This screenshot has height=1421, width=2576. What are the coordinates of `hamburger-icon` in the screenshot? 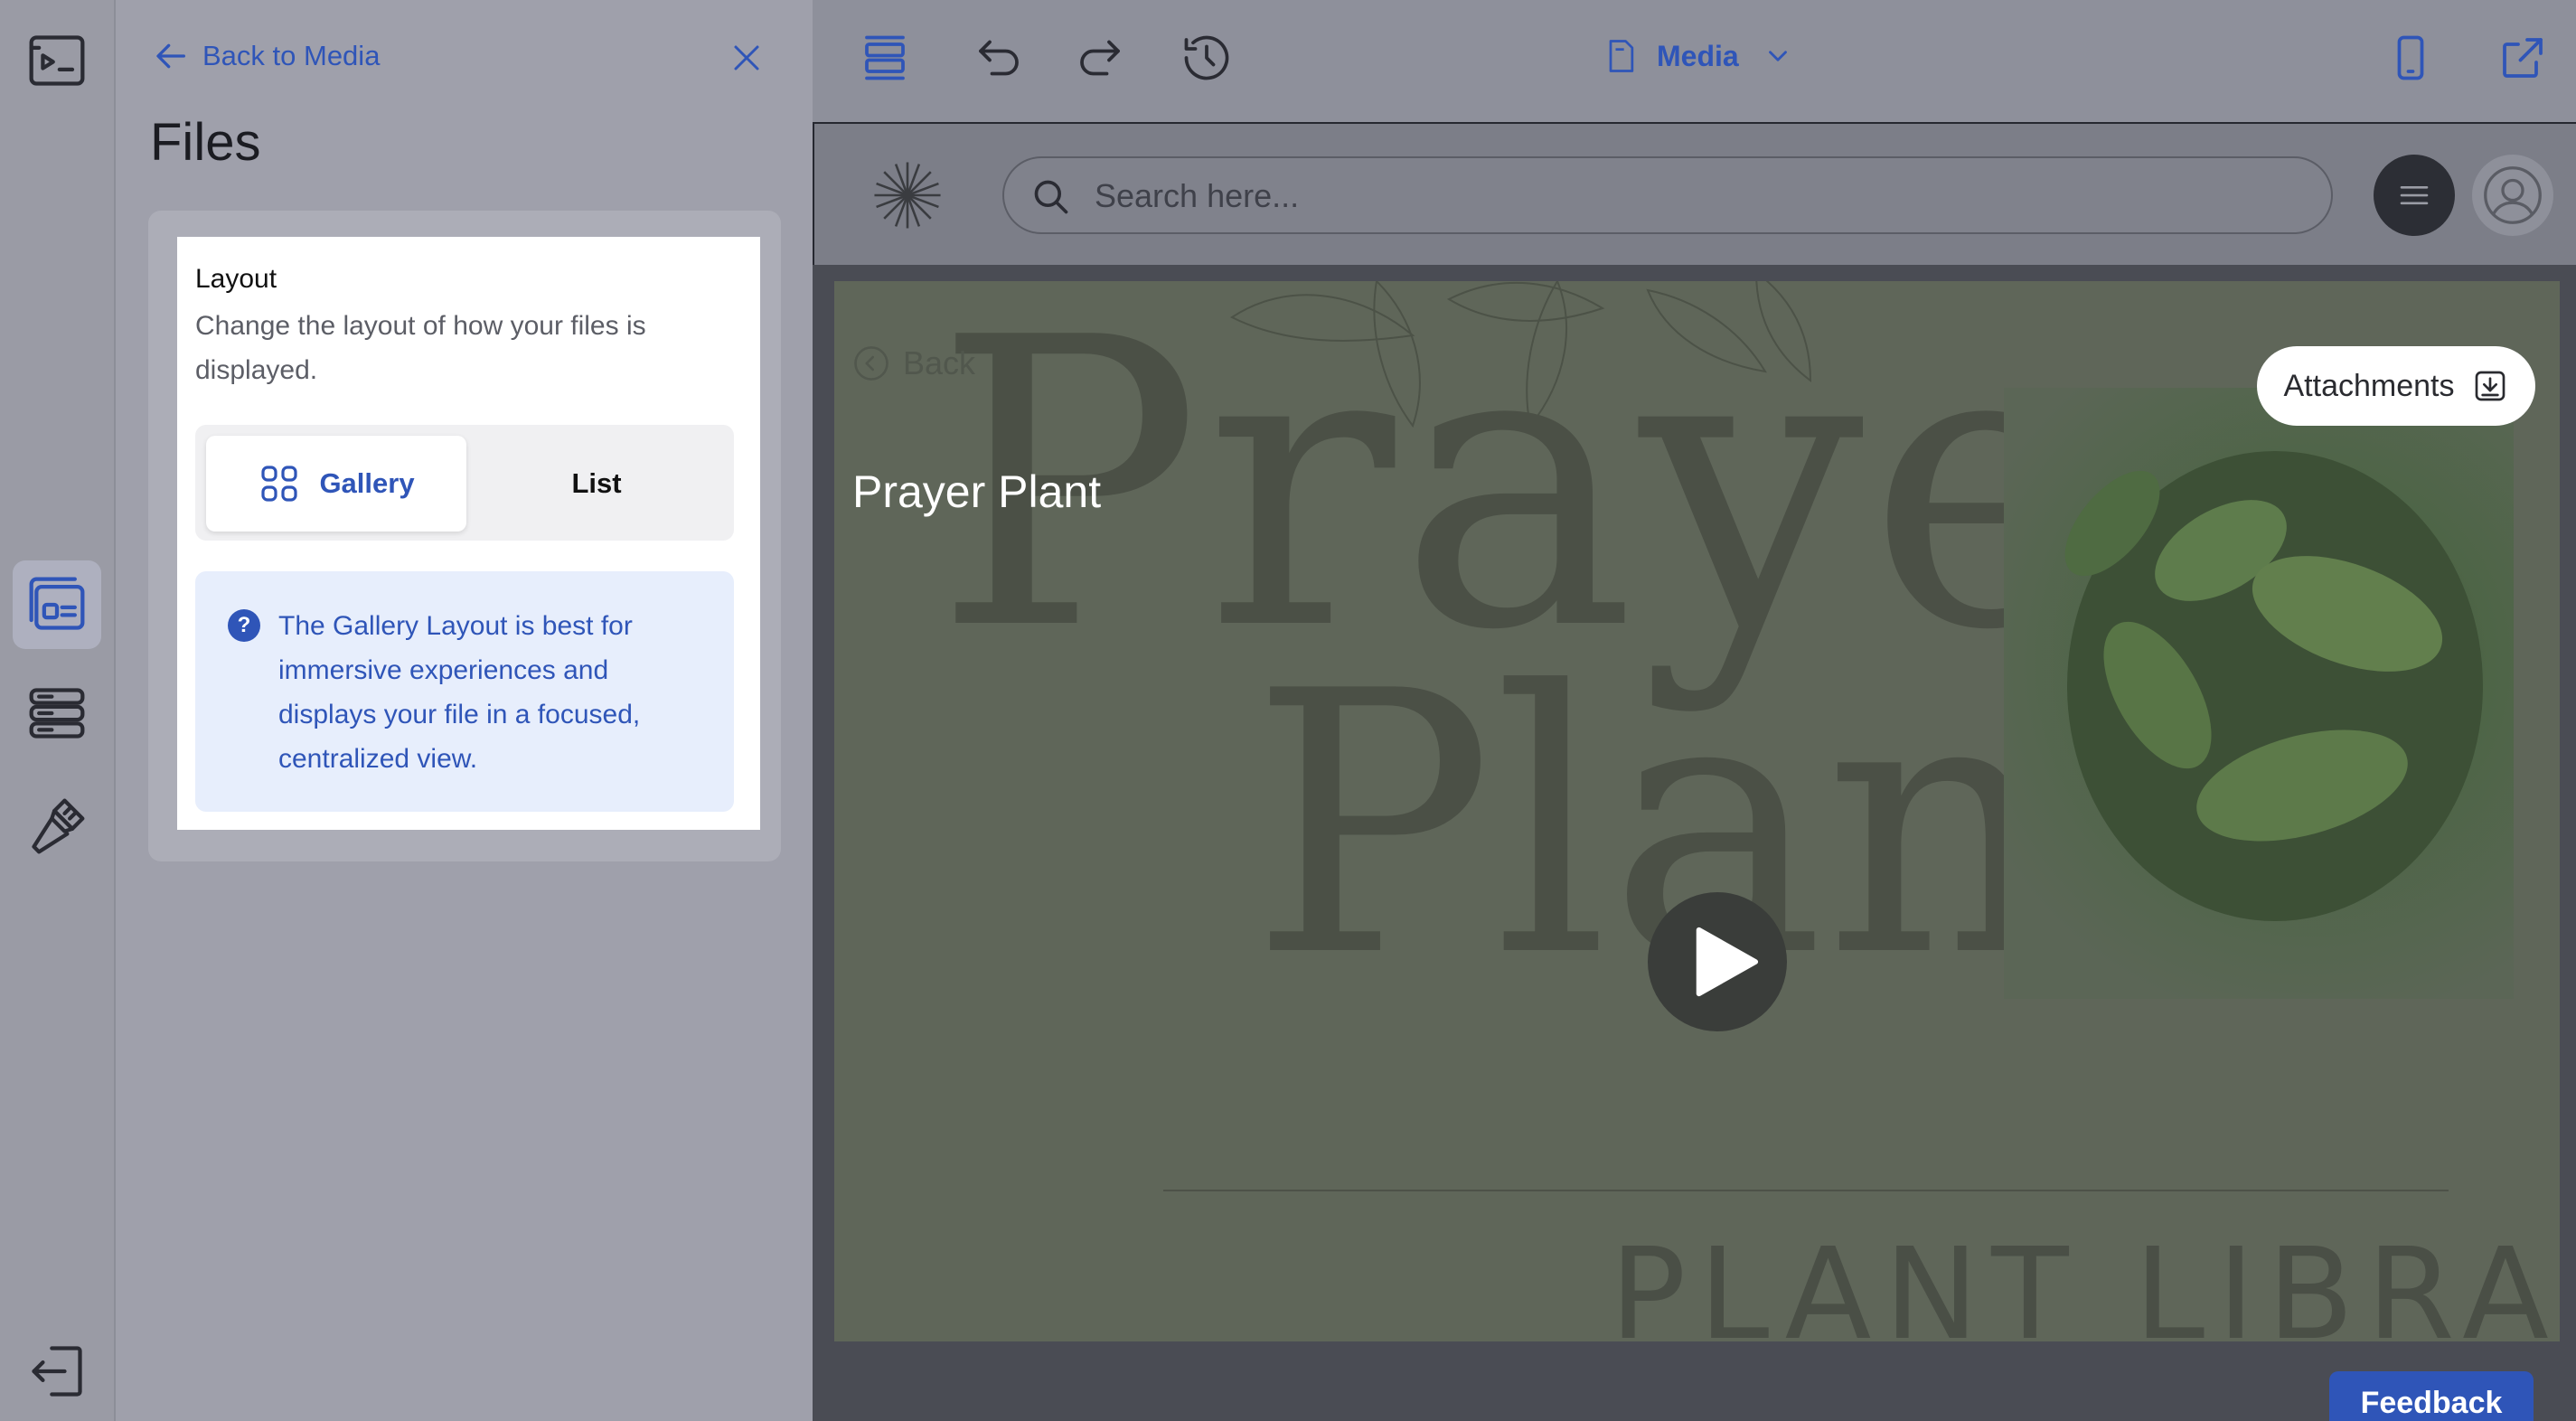 It's located at (2415, 195).